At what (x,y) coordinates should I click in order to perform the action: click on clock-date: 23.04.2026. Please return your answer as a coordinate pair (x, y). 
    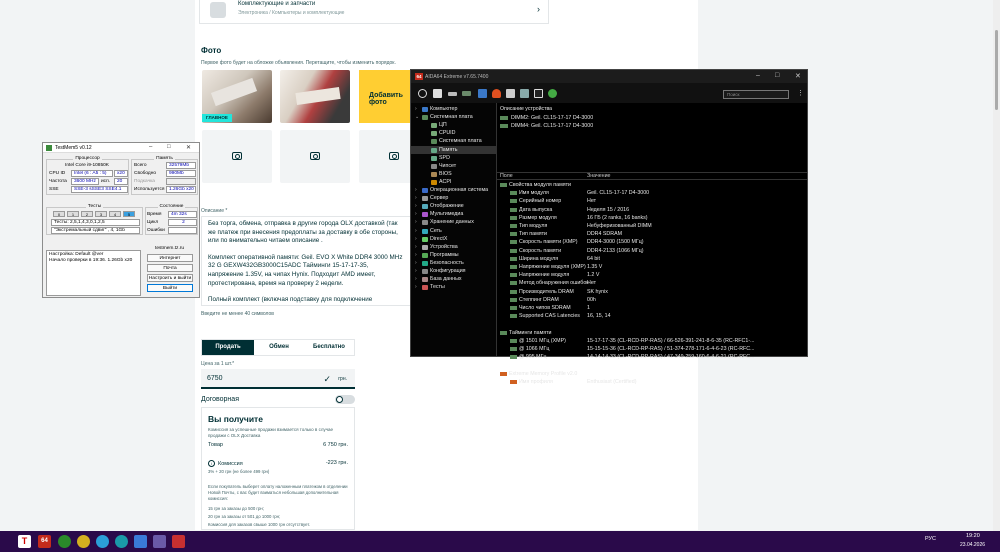
    Looking at the image, I should click on (972, 545).